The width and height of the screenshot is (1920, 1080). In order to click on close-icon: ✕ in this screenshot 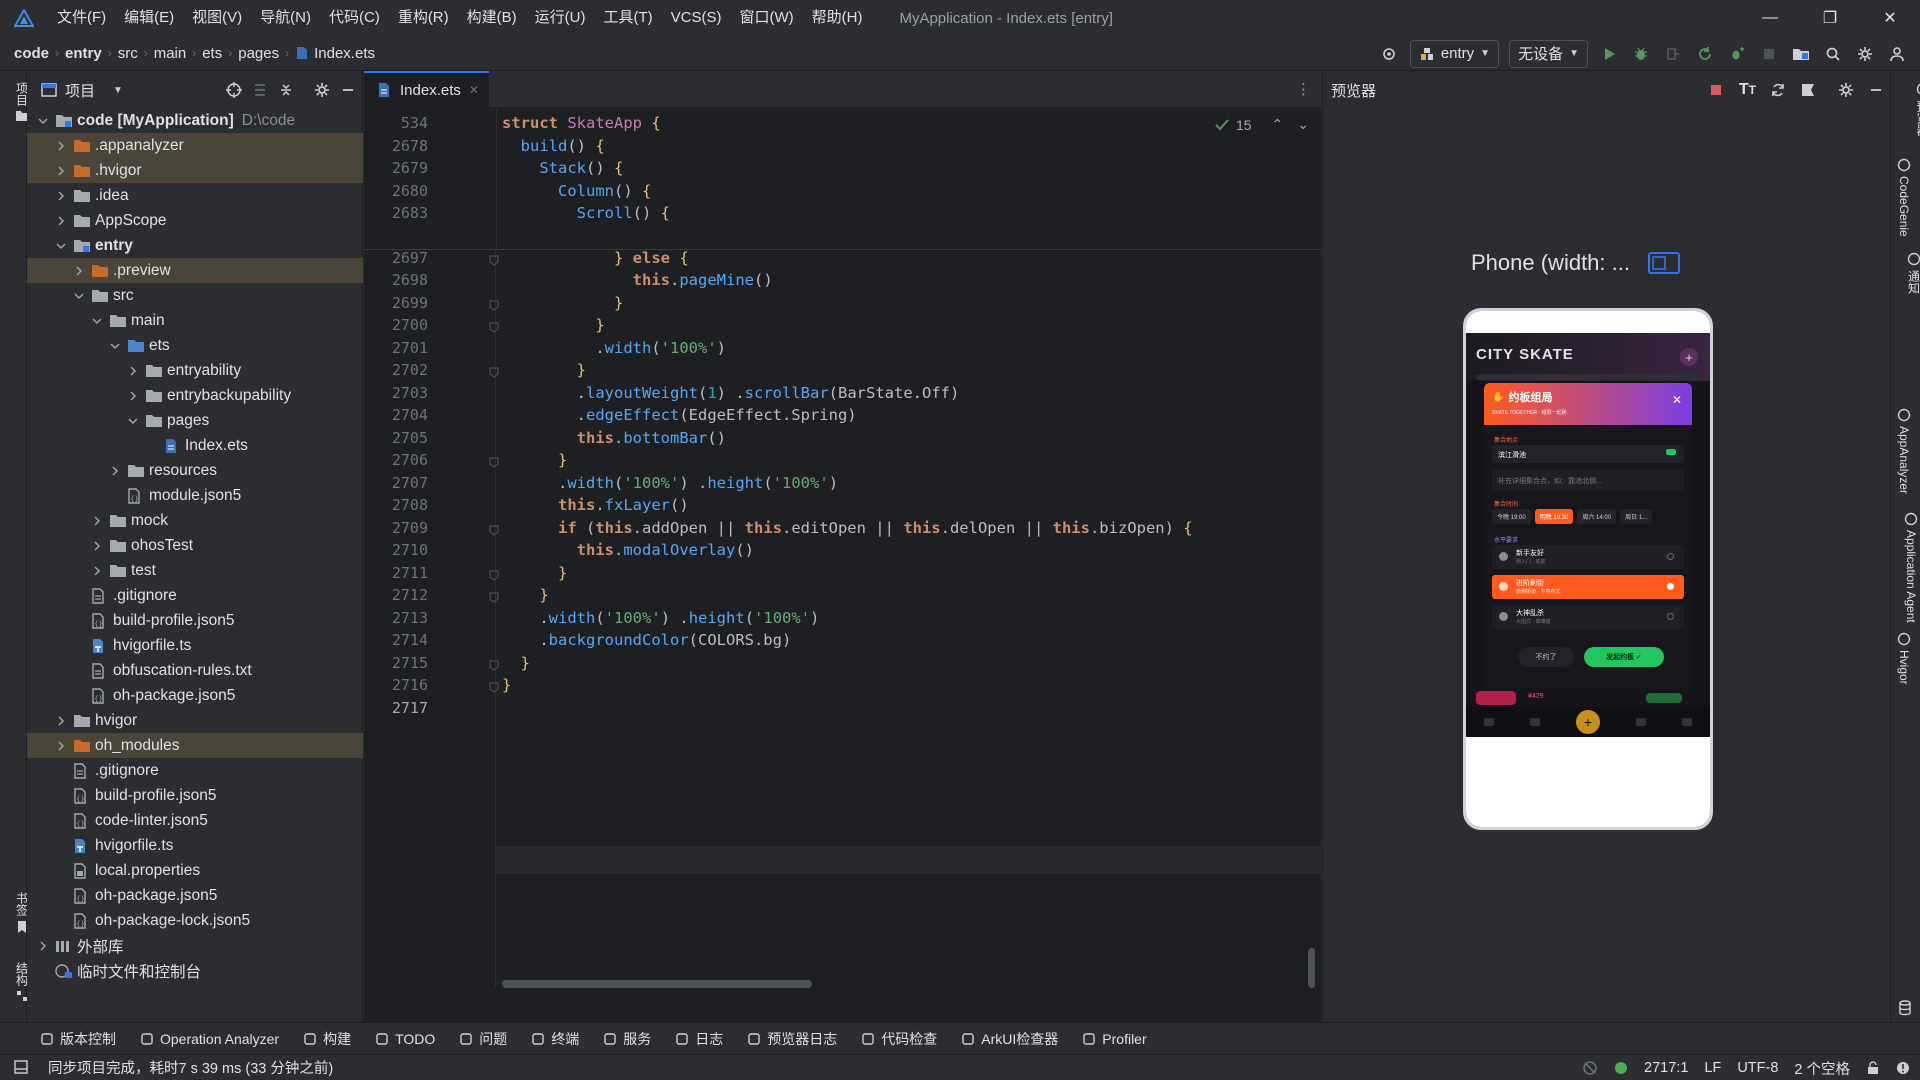, I will do `click(1890, 18)`.